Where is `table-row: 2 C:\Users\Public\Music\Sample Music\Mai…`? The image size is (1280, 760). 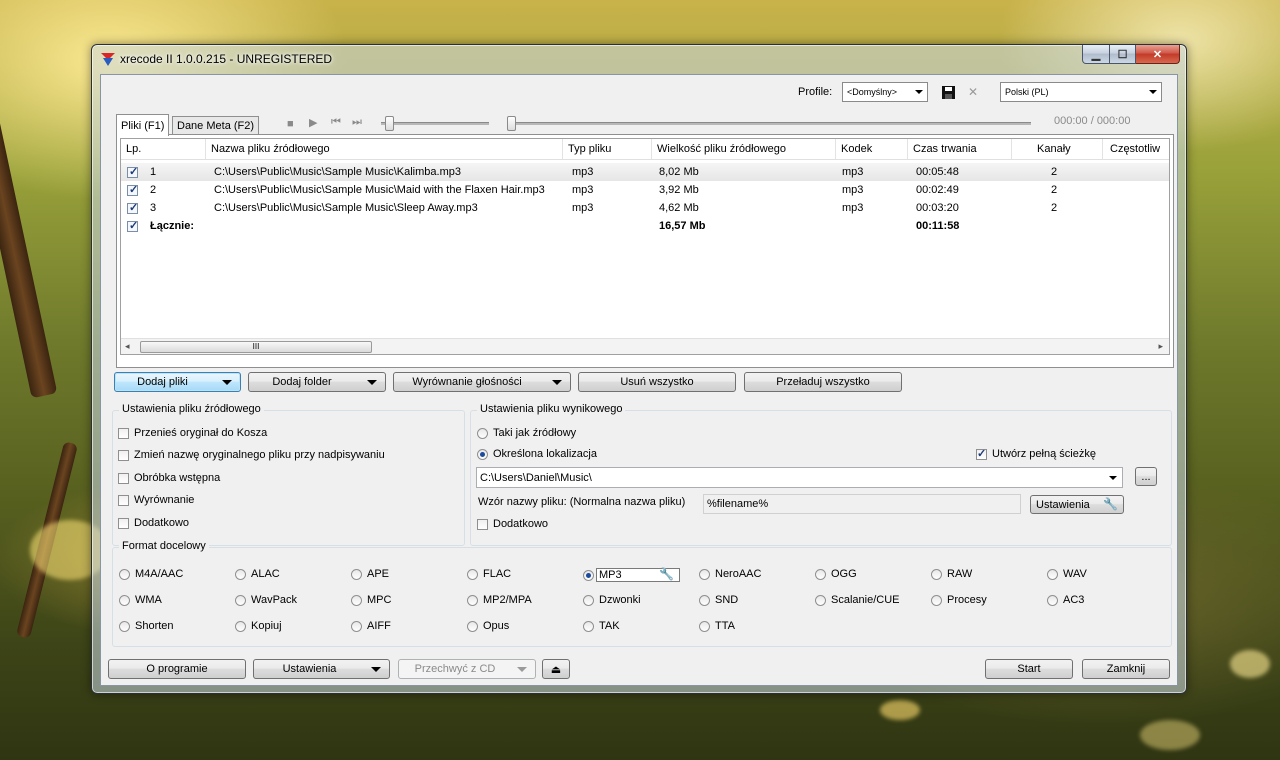 table-row: 2 C:\Users\Public\Music\Sample Music\Mai… is located at coordinates (645, 190).